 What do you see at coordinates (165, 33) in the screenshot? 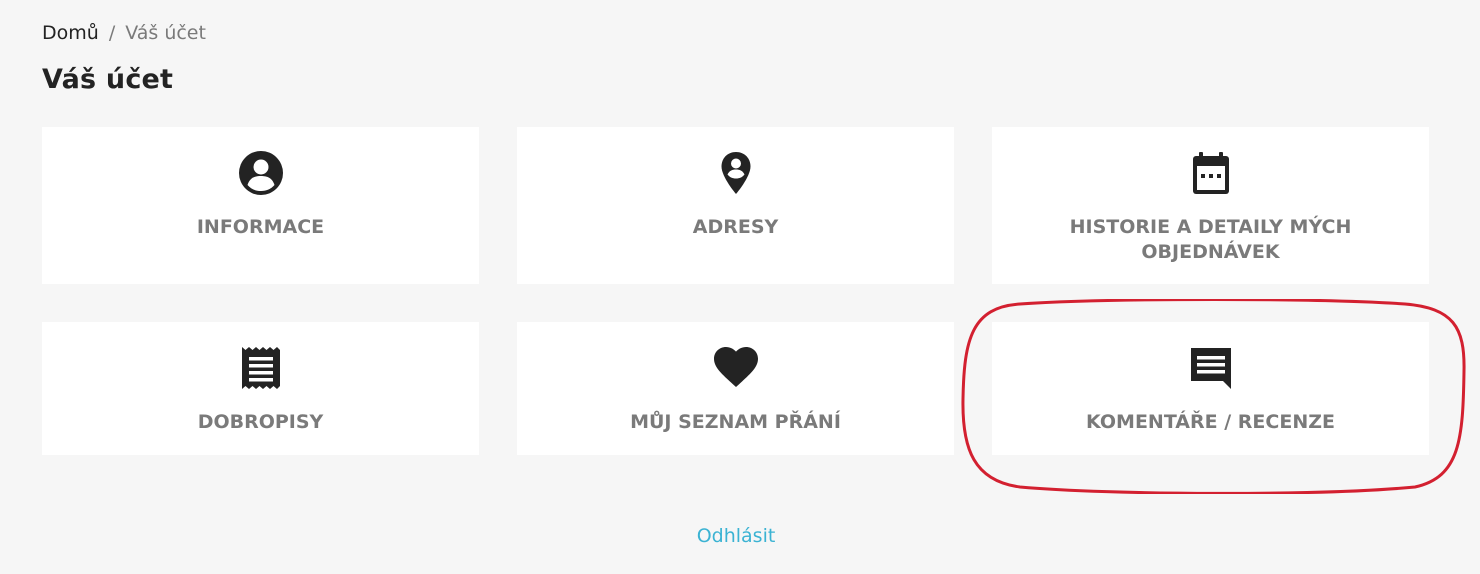
I see `breadcrumb-current: Váš účet` at bounding box center [165, 33].